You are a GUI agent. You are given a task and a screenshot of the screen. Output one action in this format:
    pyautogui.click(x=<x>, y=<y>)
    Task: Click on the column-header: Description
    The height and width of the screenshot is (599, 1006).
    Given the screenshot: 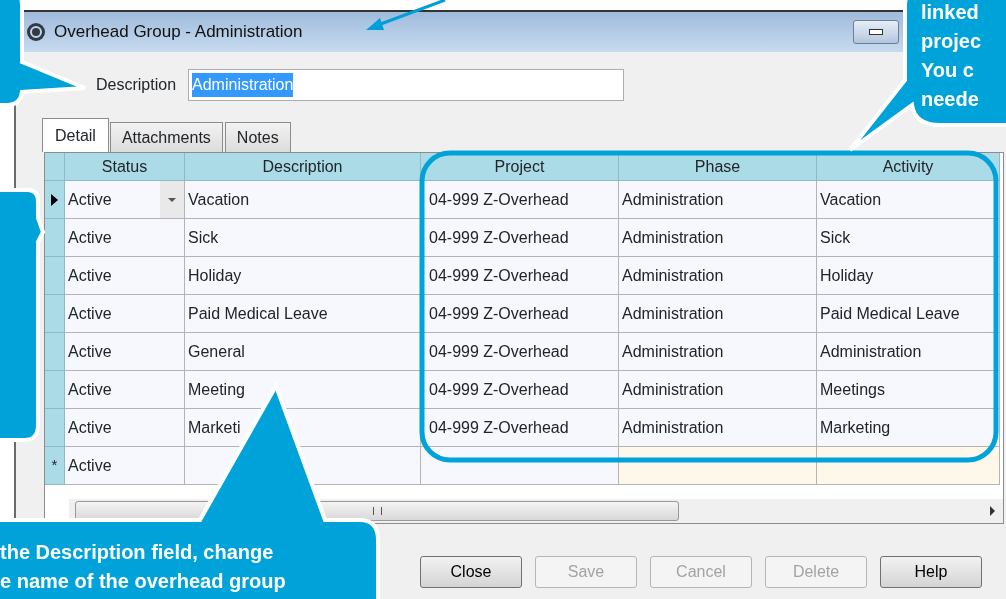 What is the action you would take?
    pyautogui.click(x=303, y=167)
    